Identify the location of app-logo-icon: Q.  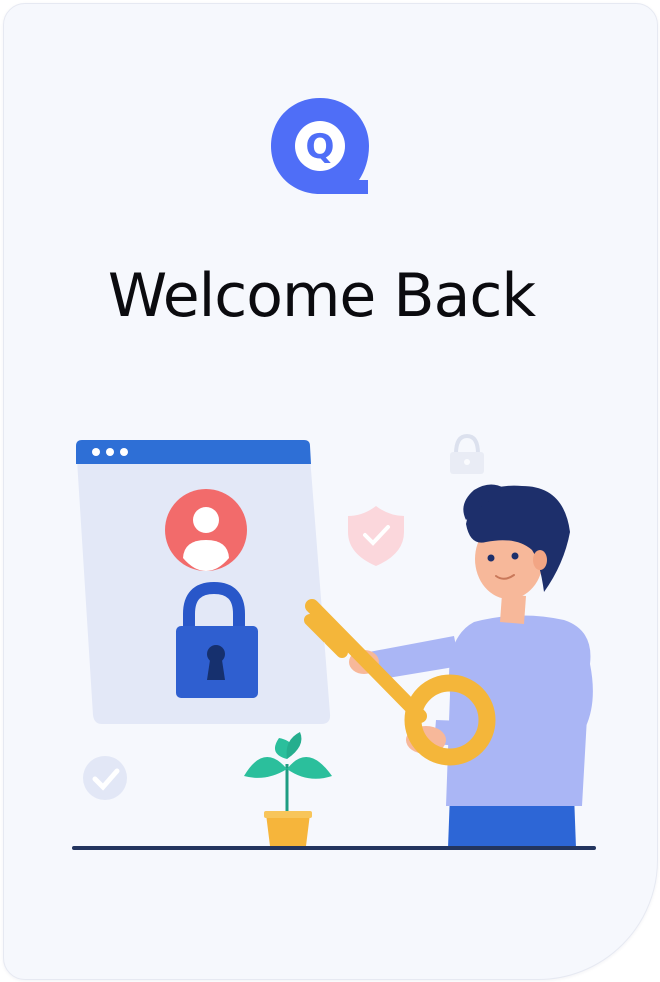
(320, 146).